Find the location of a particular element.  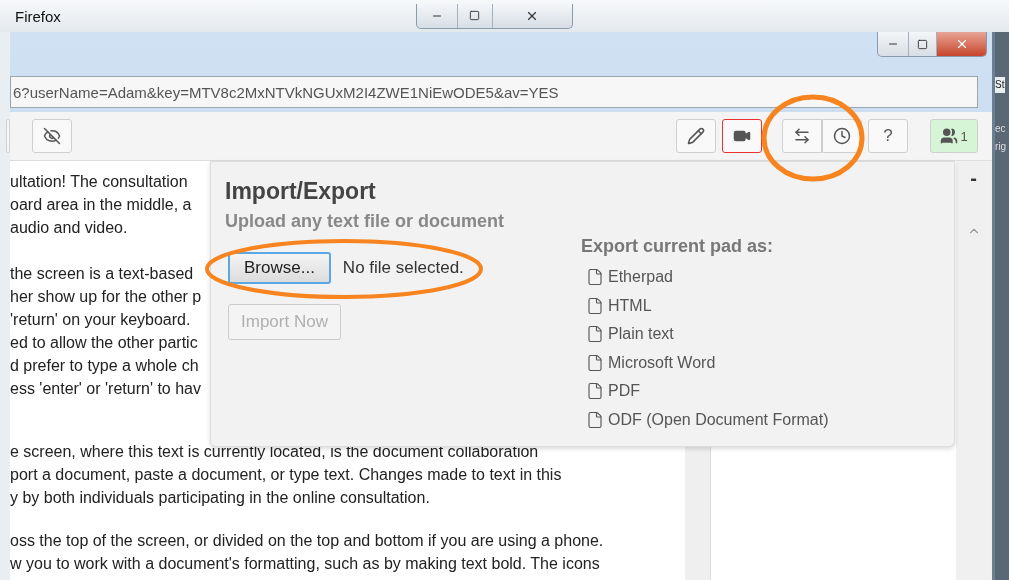

export-option-link: HTML is located at coordinates (707, 305).